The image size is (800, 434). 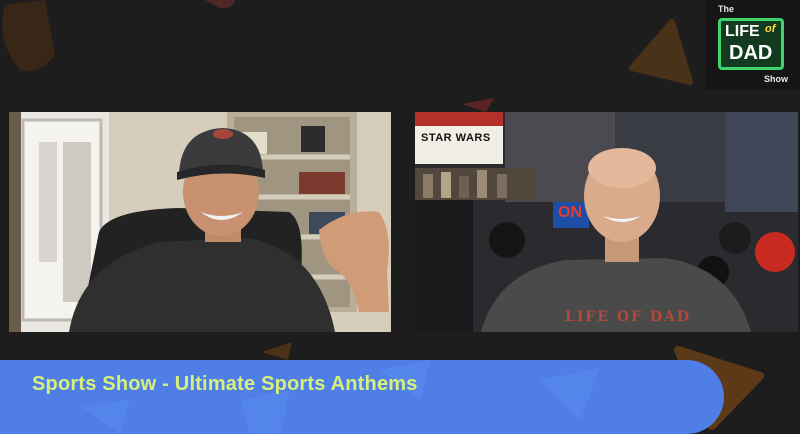 I want to click on triangle-shape-top-left, so click(x=28, y=35).